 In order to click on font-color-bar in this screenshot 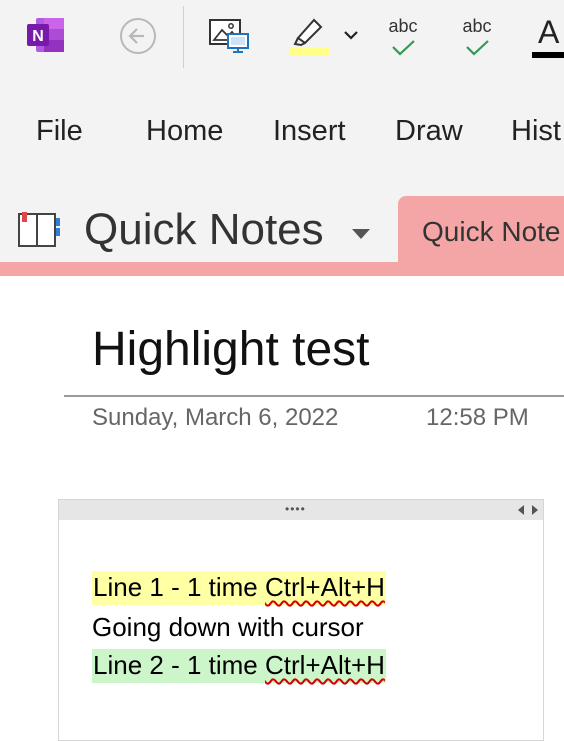, I will do `click(548, 55)`.